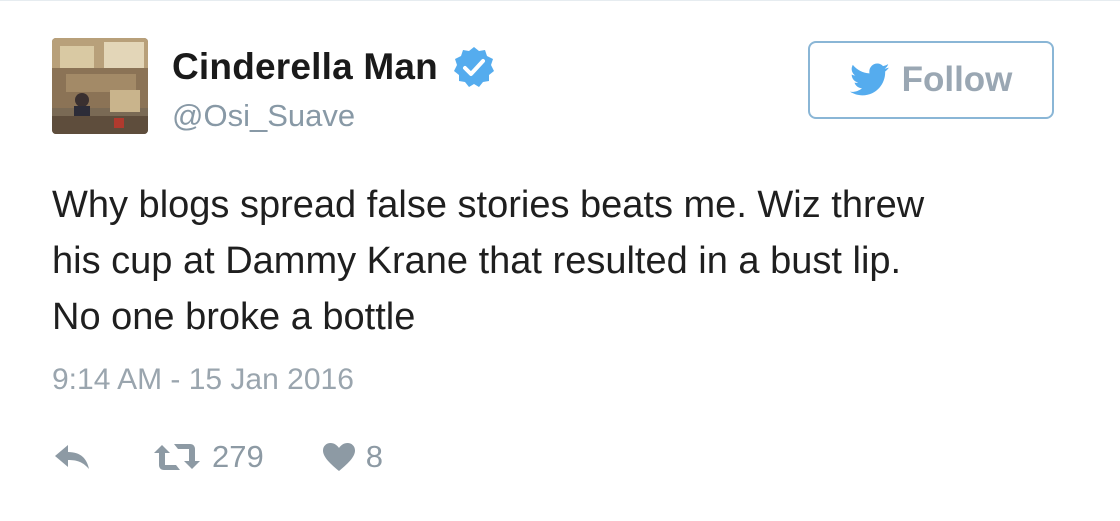  I want to click on retweet-button: 279, so click(208, 457).